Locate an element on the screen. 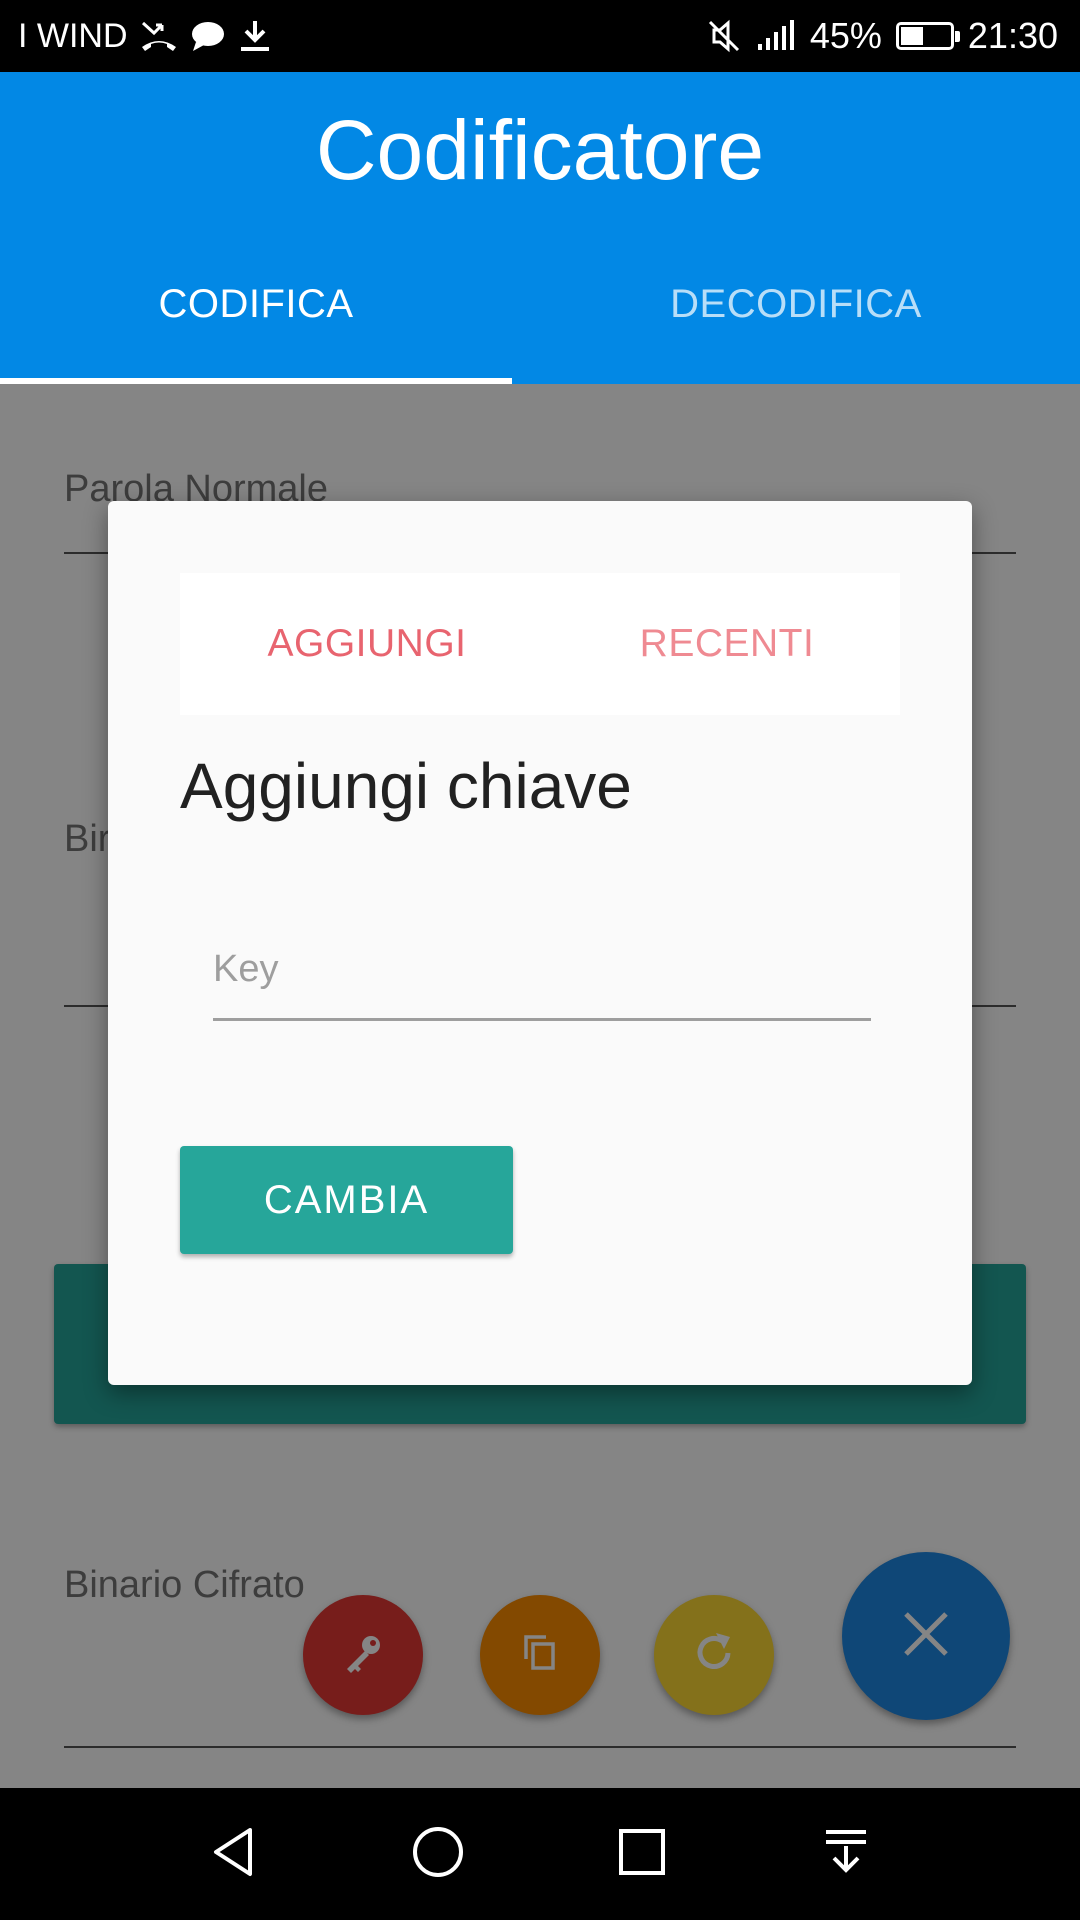  recents-button is located at coordinates (642, 1854).